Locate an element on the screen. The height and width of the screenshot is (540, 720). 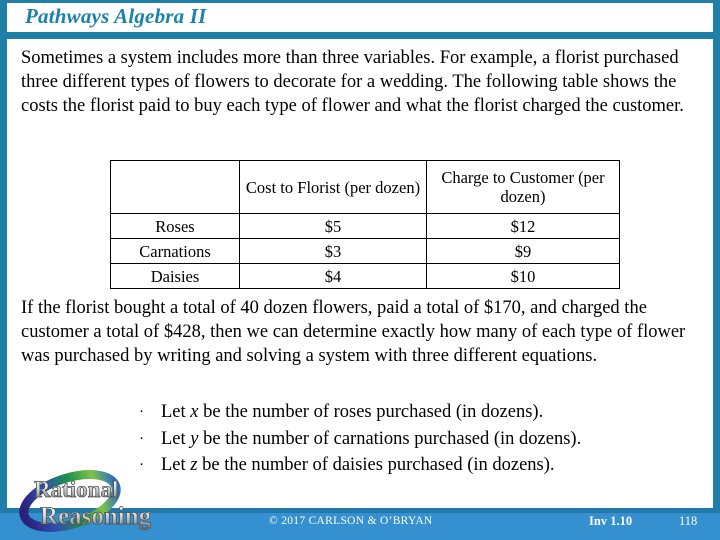
table-header-cost-to-florist: Cost to Florist (per dozen) is located at coordinates (333, 187).